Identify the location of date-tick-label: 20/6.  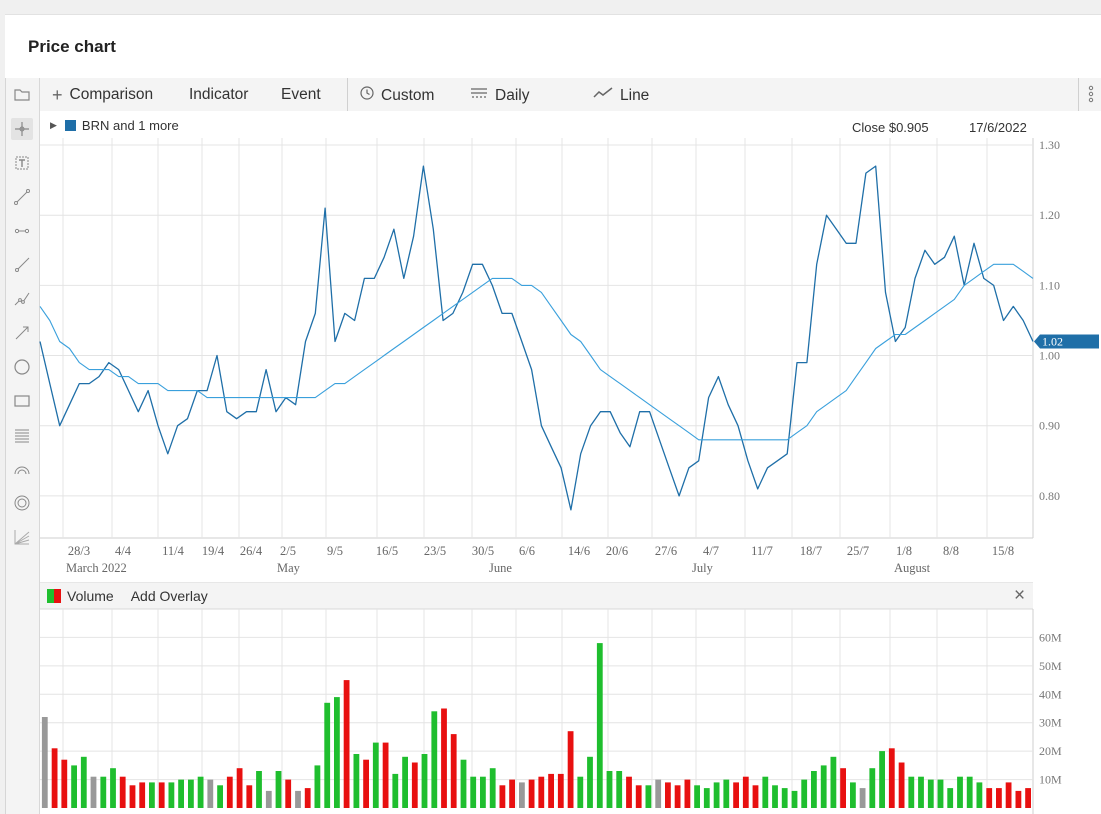
(617, 551).